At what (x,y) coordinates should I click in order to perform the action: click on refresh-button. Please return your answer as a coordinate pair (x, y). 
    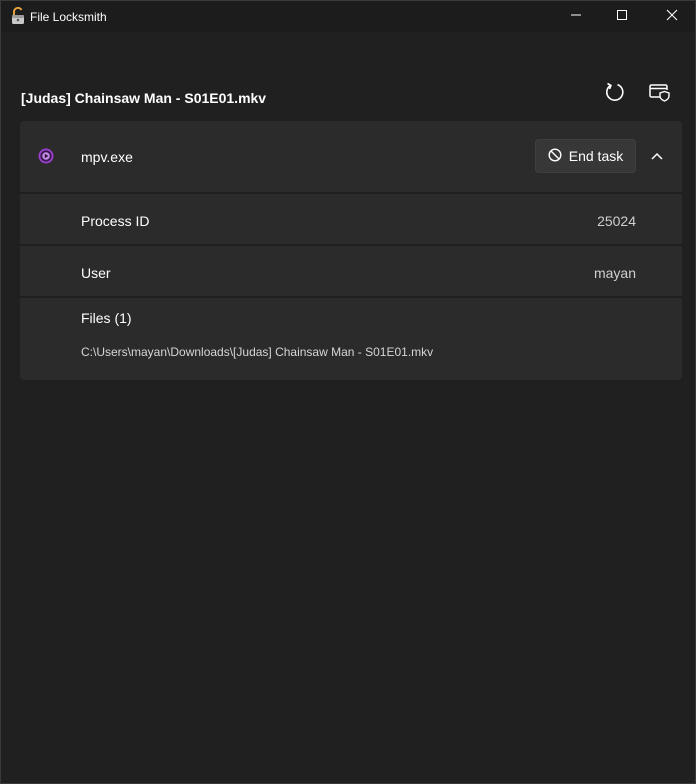
    Looking at the image, I should click on (615, 94).